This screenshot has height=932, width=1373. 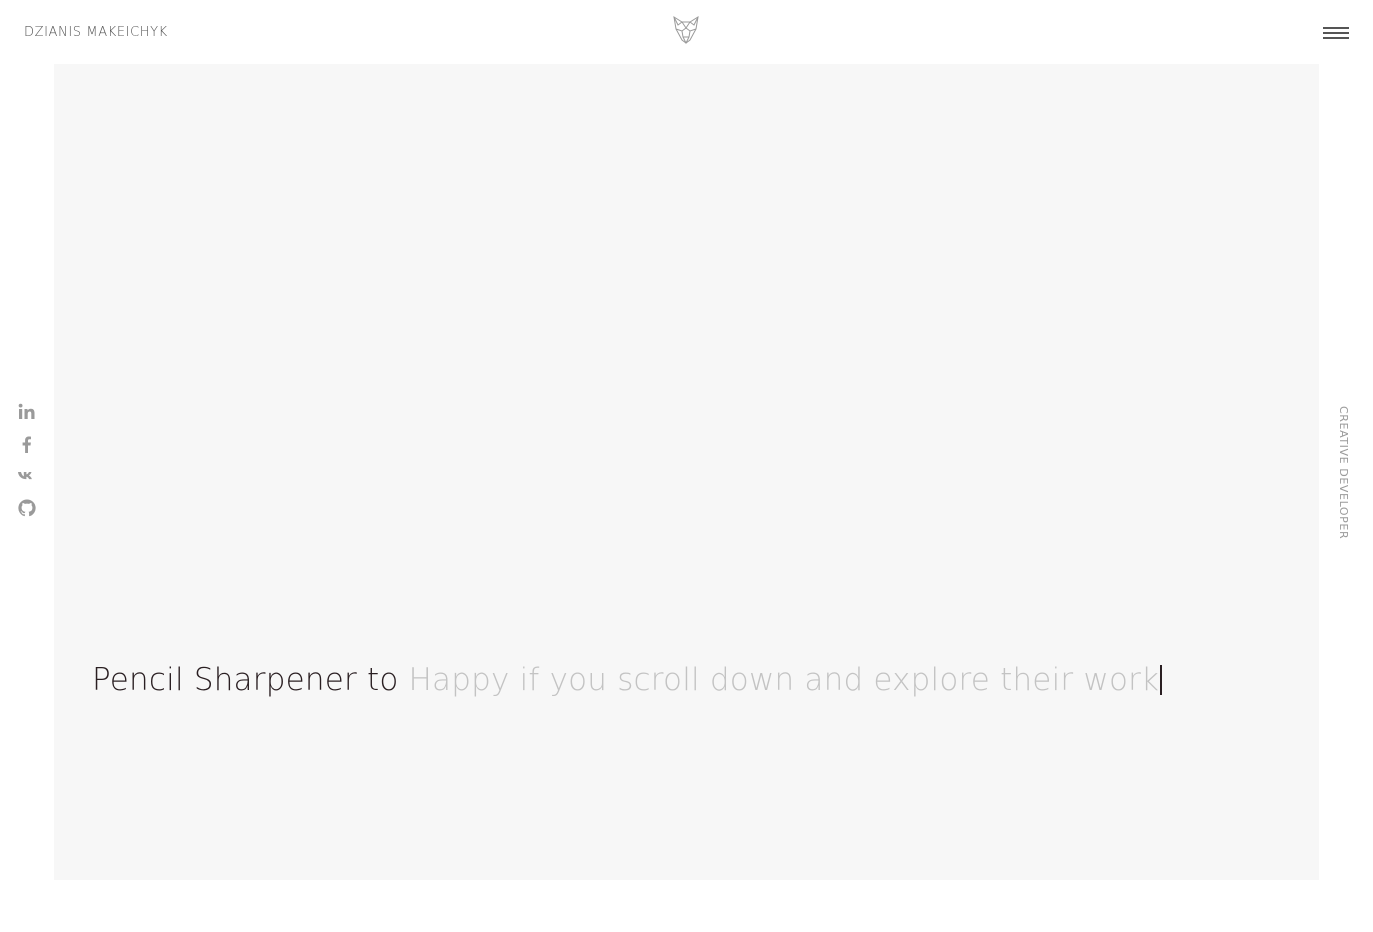 I want to click on role-label: CREATIVE DEVELOPER, so click(x=1344, y=473).